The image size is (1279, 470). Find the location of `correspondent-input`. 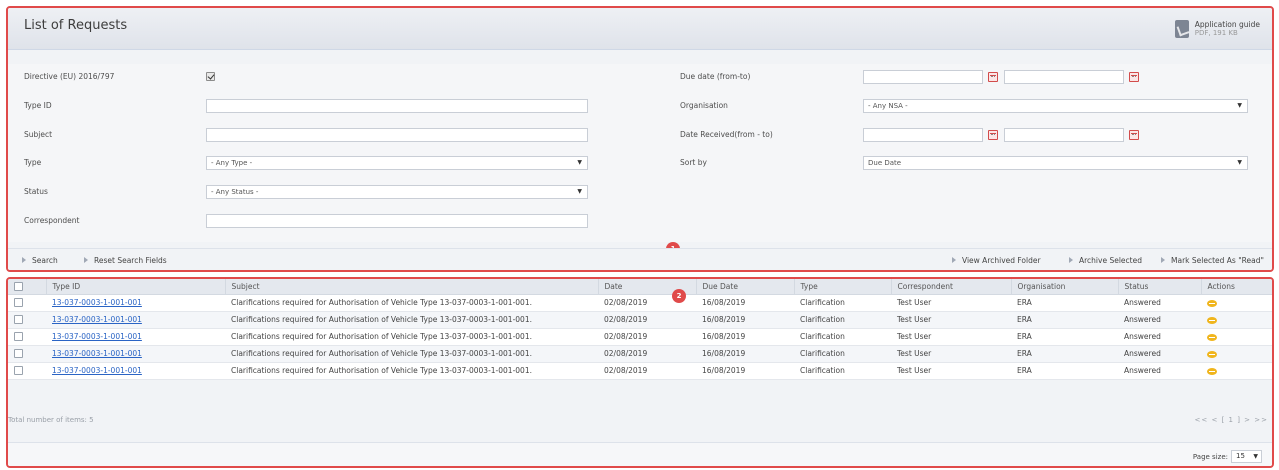

correspondent-input is located at coordinates (397, 221).